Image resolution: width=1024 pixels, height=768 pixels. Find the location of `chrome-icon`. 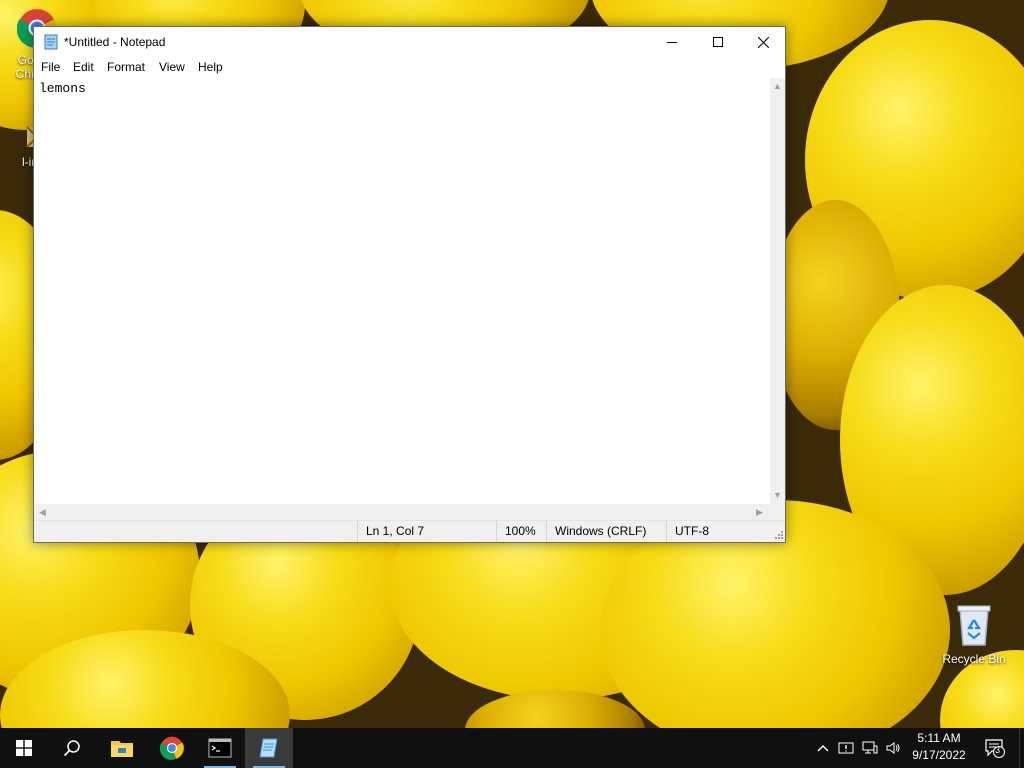

chrome-icon is located at coordinates (172, 748).